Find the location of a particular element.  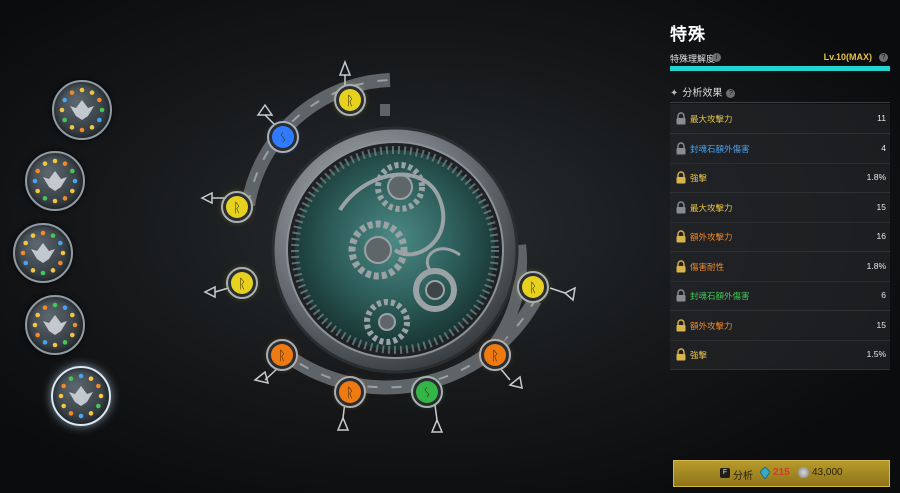

star-flower-icon is located at coordinates (81, 396).